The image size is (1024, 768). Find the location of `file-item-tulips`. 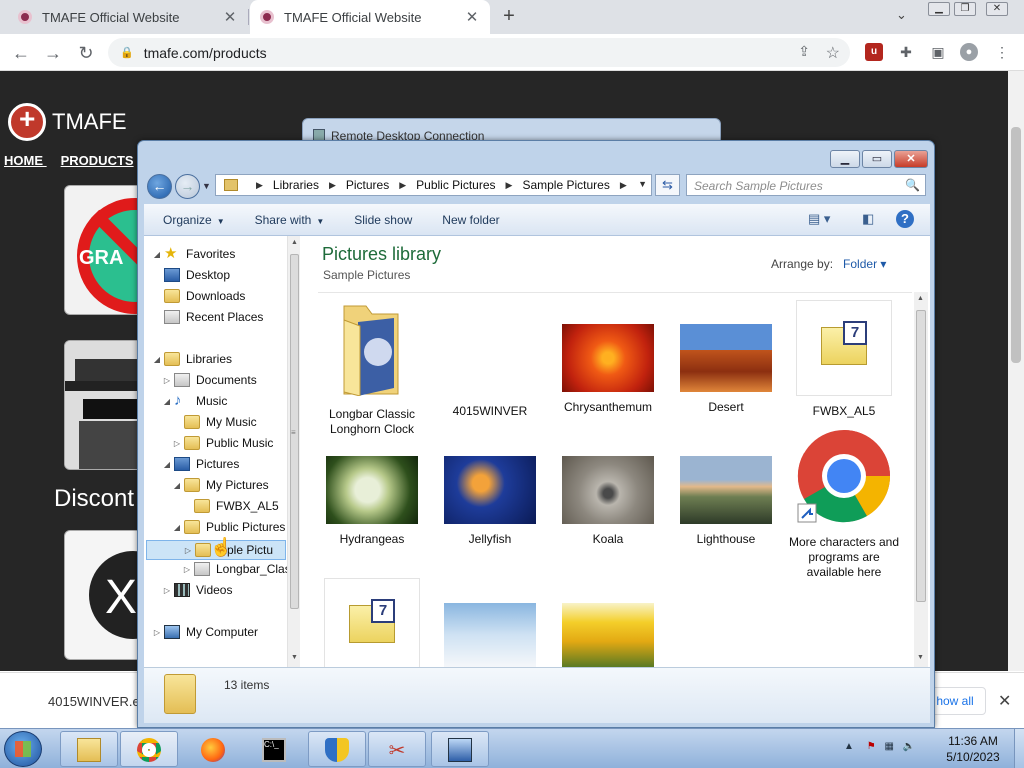

file-item-tulips is located at coordinates (608, 635).